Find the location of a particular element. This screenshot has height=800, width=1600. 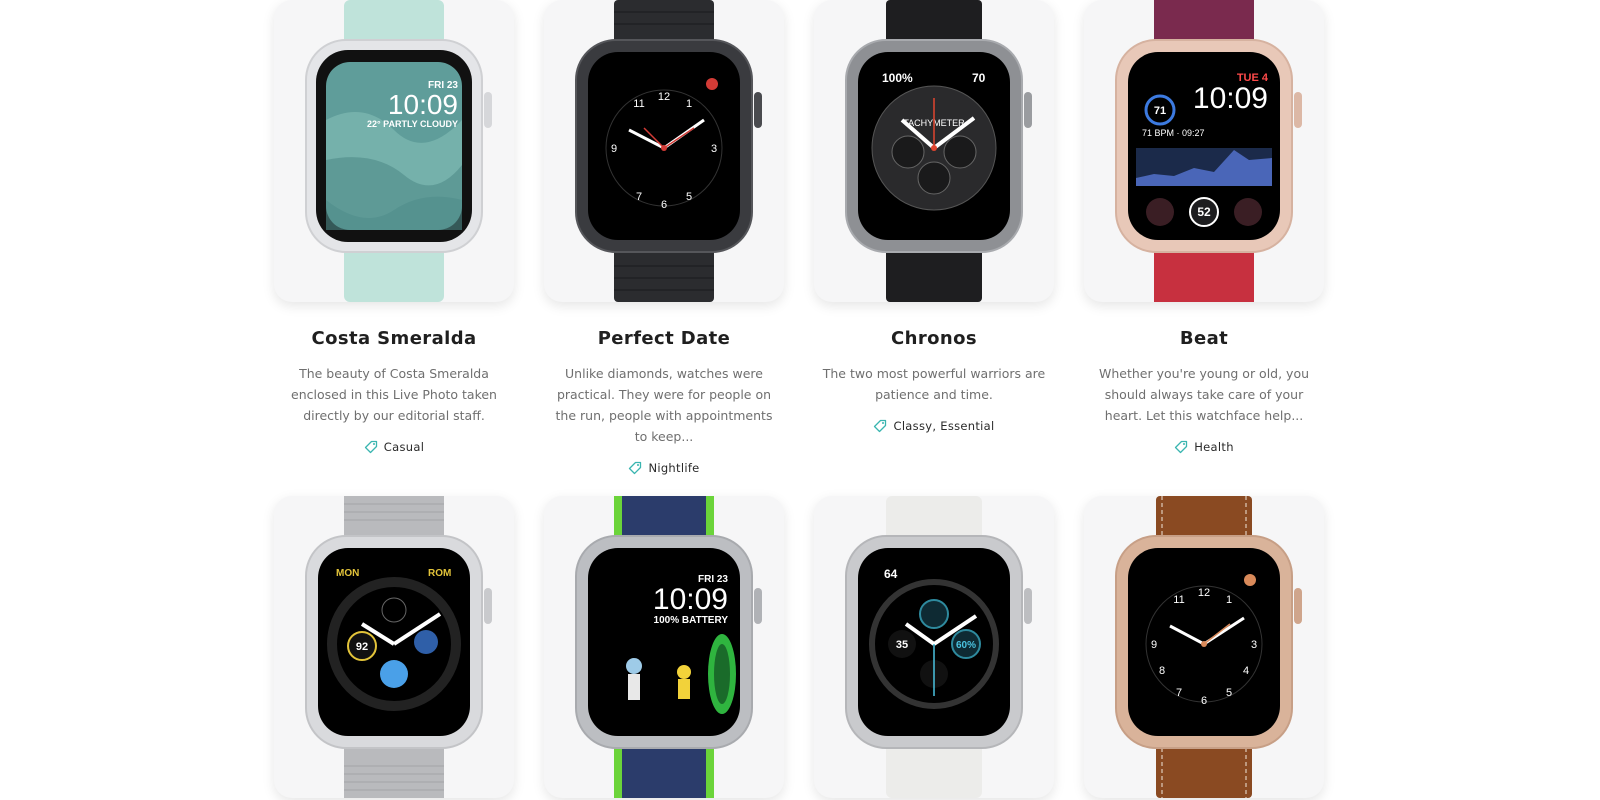

svg-text: ROM is located at coordinates (439, 573).